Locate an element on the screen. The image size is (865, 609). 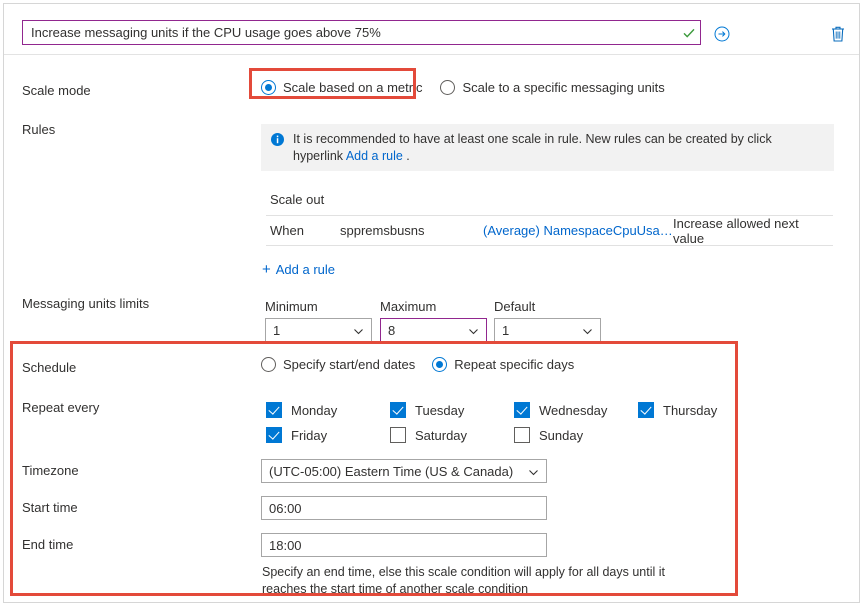
add-a-rule-label: Add a rule is located at coordinates (305, 269).